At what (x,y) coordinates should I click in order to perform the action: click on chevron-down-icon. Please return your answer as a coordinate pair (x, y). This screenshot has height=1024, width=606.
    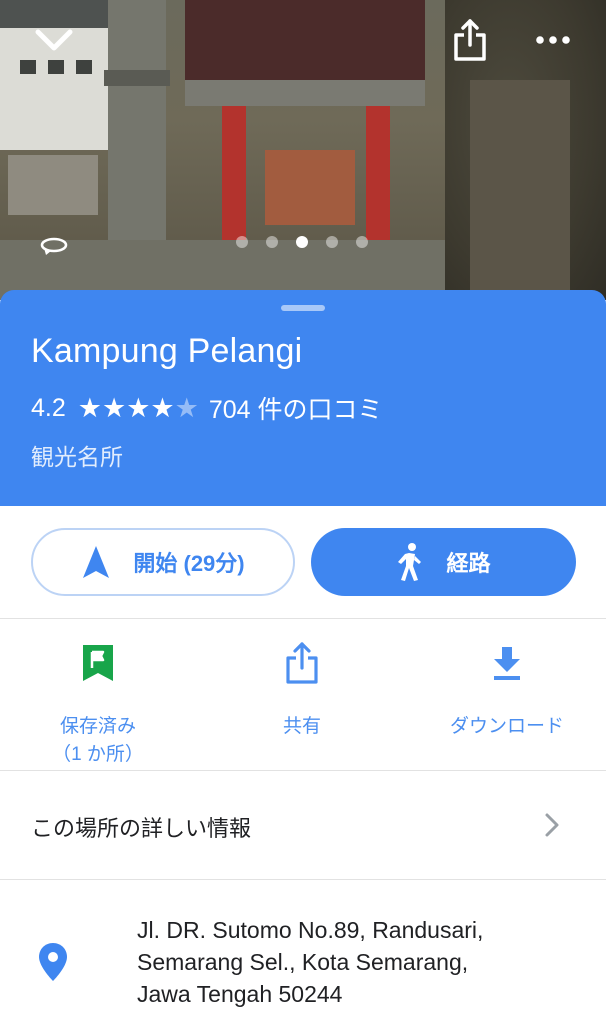
    Looking at the image, I should click on (54, 40).